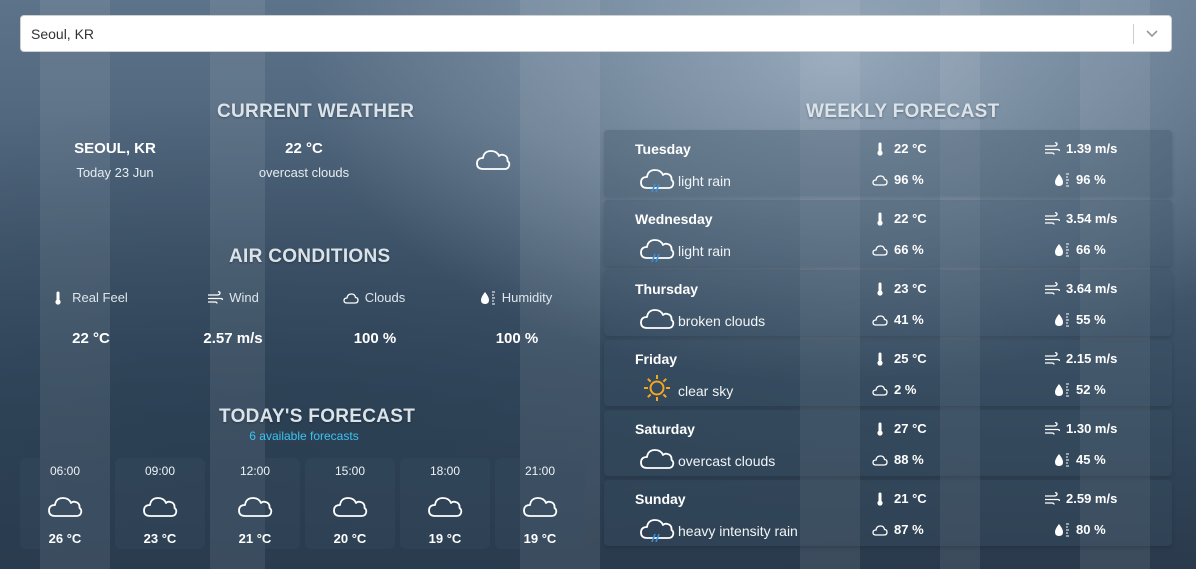 The image size is (1196, 569). I want to click on forecast-description: overcast clouds, so click(727, 461).